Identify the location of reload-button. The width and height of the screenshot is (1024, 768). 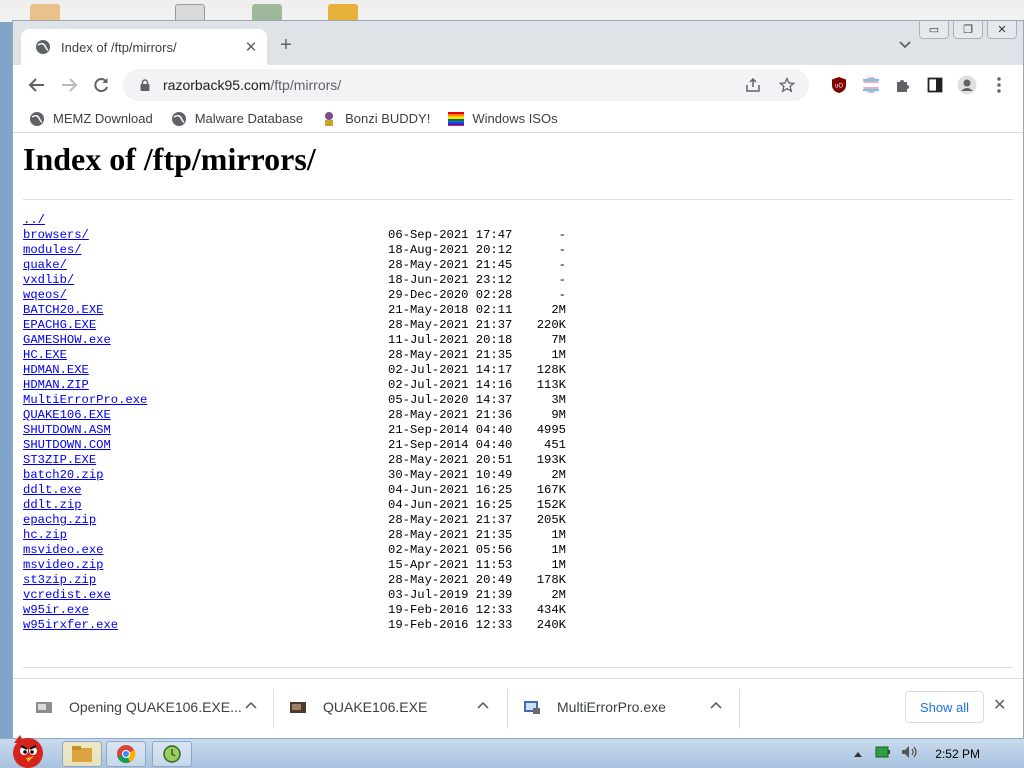
(101, 85).